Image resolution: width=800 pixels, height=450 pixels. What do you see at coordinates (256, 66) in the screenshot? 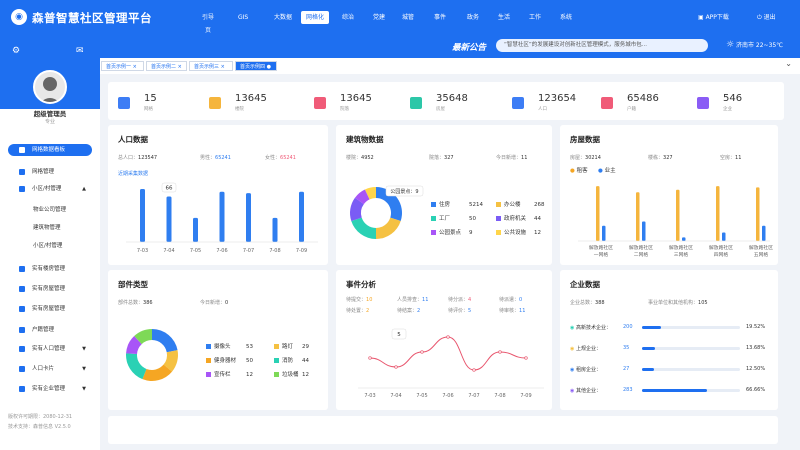
I see `tab-3: 首页示例四 ●` at bounding box center [256, 66].